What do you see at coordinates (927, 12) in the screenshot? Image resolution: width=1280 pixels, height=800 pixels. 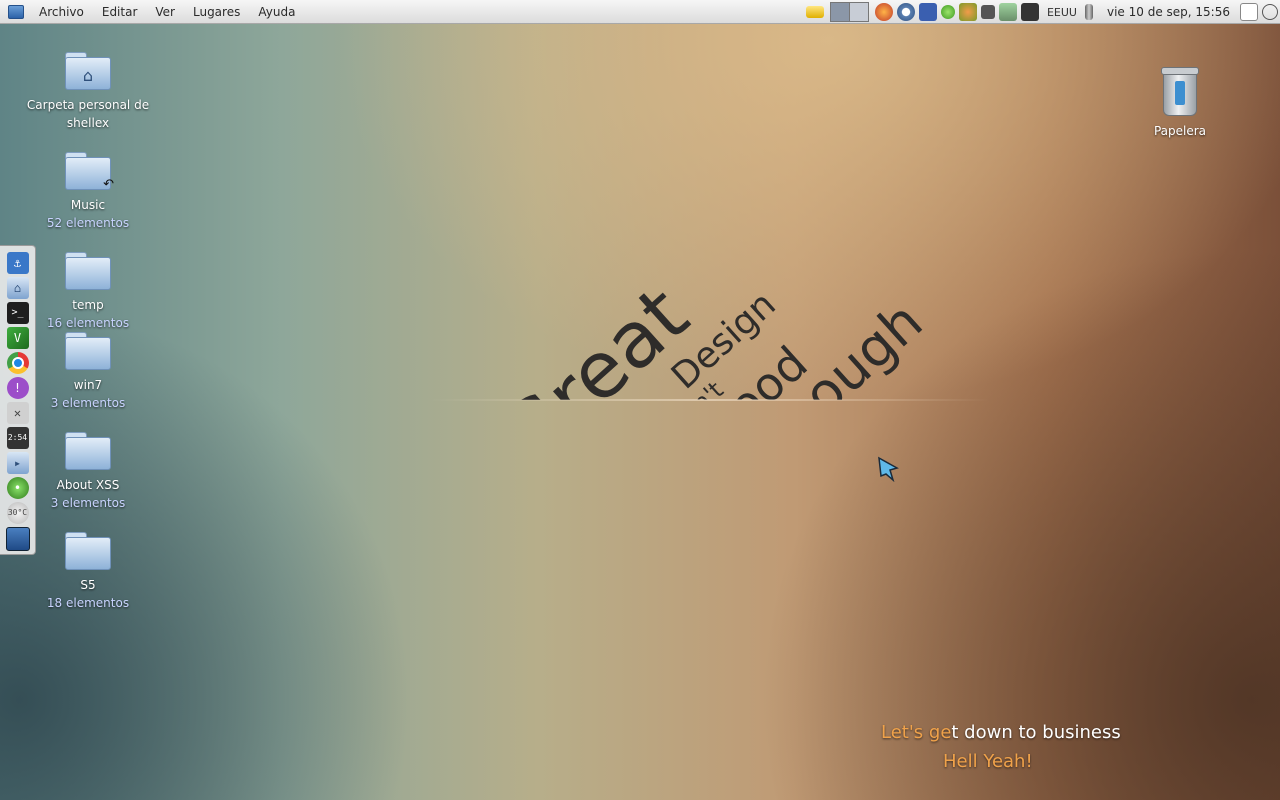 I see `chat-icon` at bounding box center [927, 12].